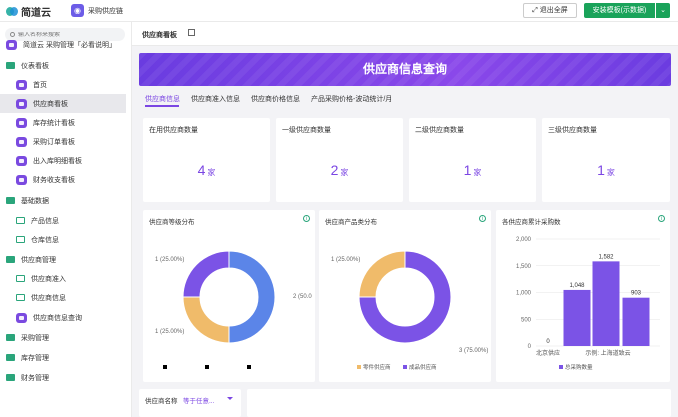 Image resolution: width=678 pixels, height=417 pixels. I want to click on sidebar-item: 采购管理, so click(63, 337).